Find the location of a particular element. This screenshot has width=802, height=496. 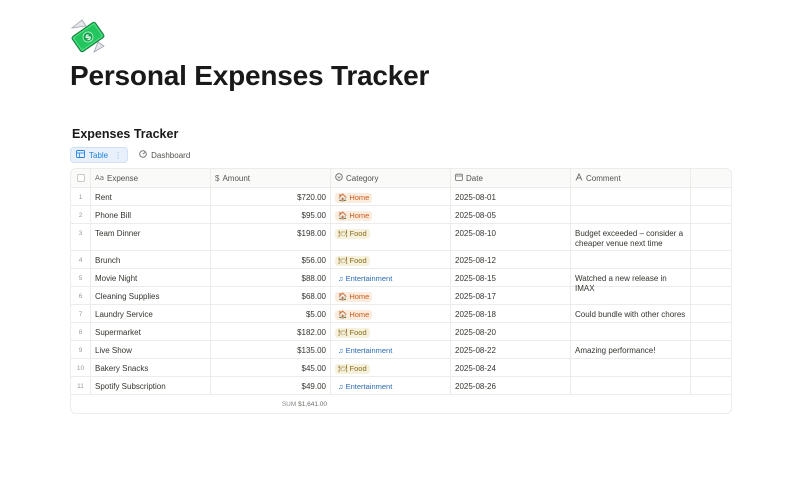

expense-cell: Brunch is located at coordinates (151, 259).